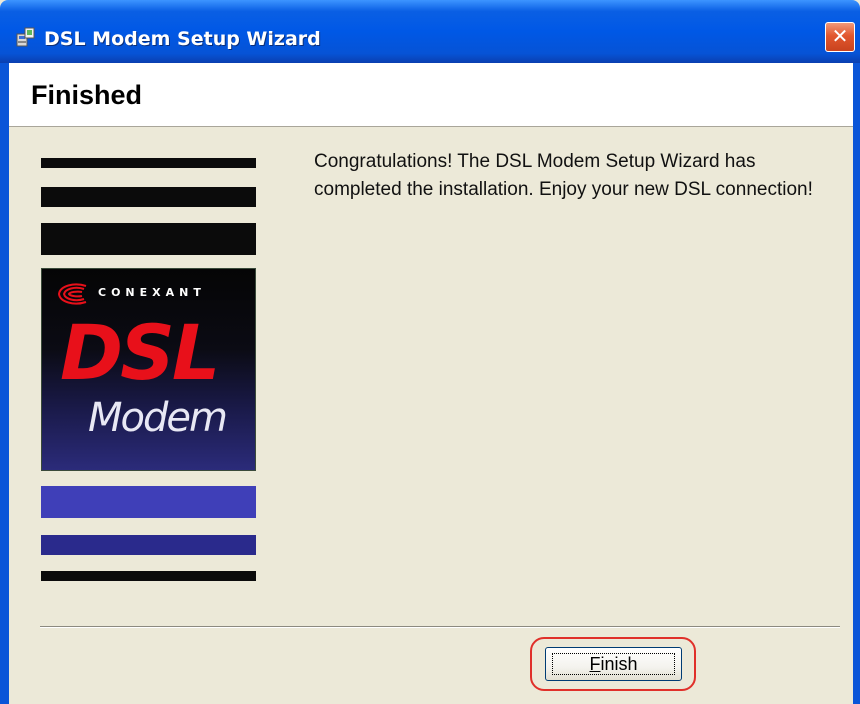 The height and width of the screenshot is (704, 860). Describe the element at coordinates (4, 383) in the screenshot. I see `window-border-left` at that location.